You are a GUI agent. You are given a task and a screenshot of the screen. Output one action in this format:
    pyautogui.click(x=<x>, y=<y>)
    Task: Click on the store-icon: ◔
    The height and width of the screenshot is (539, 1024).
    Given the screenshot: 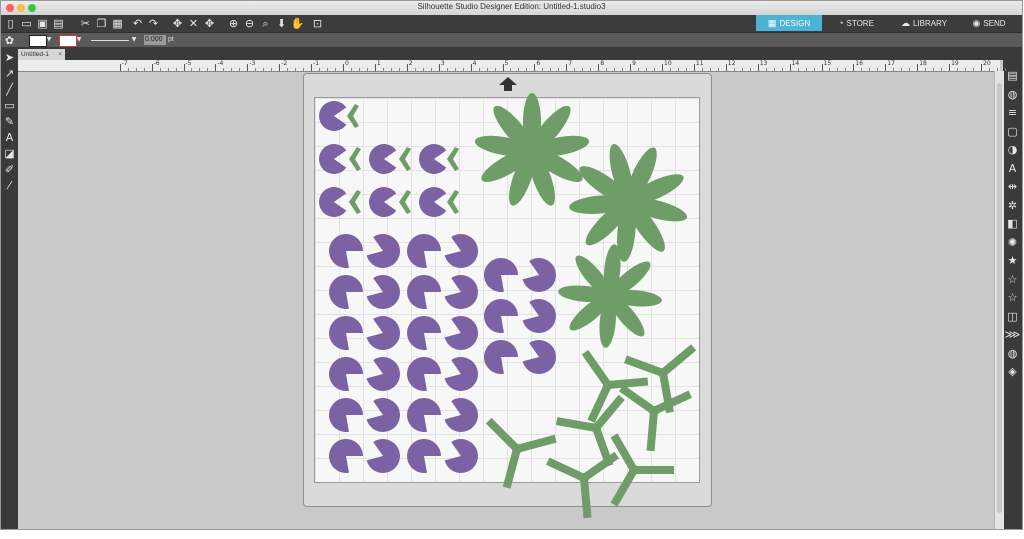 What is the action you would take?
    pyautogui.click(x=841, y=23)
    